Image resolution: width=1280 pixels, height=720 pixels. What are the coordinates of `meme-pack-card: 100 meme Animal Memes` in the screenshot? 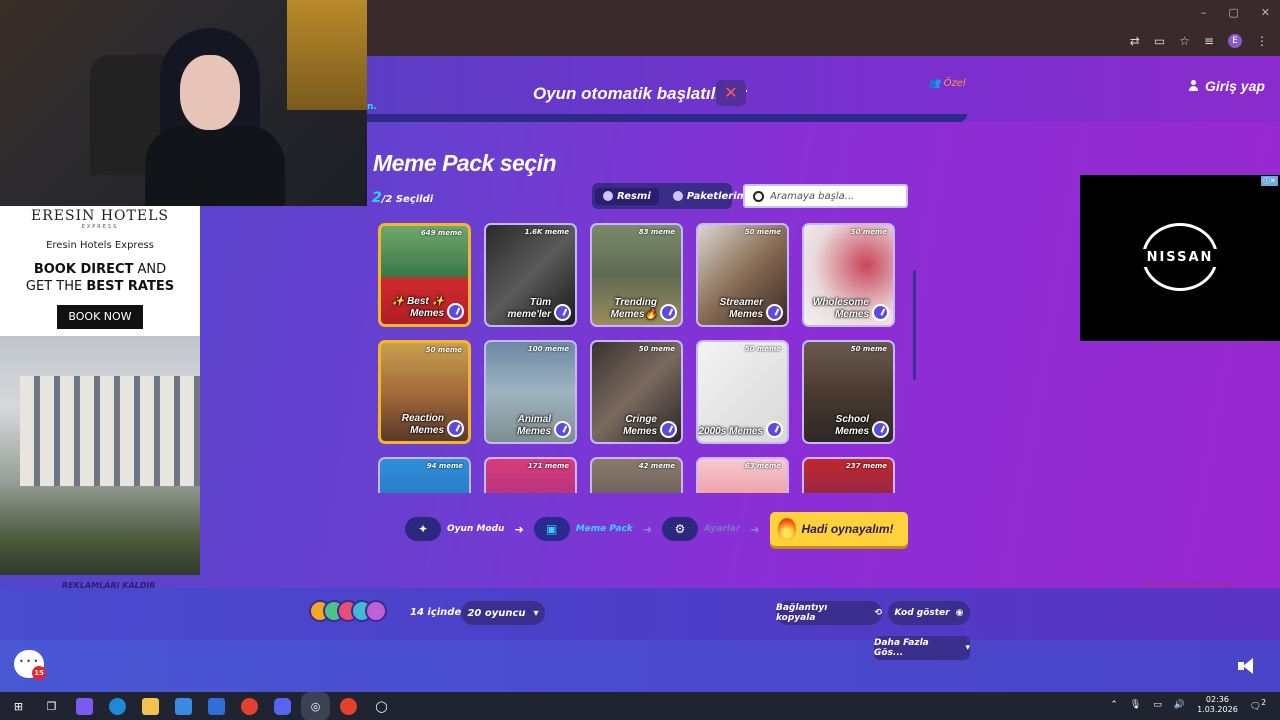 It's located at (530, 392).